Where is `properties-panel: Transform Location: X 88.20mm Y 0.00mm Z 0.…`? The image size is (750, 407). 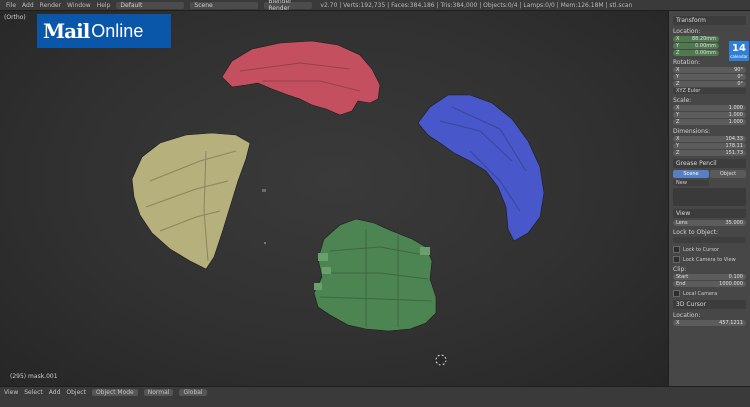 properties-panel: Transform Location: X 88.20mm Y 0.00mm Z 0.… is located at coordinates (709, 198).